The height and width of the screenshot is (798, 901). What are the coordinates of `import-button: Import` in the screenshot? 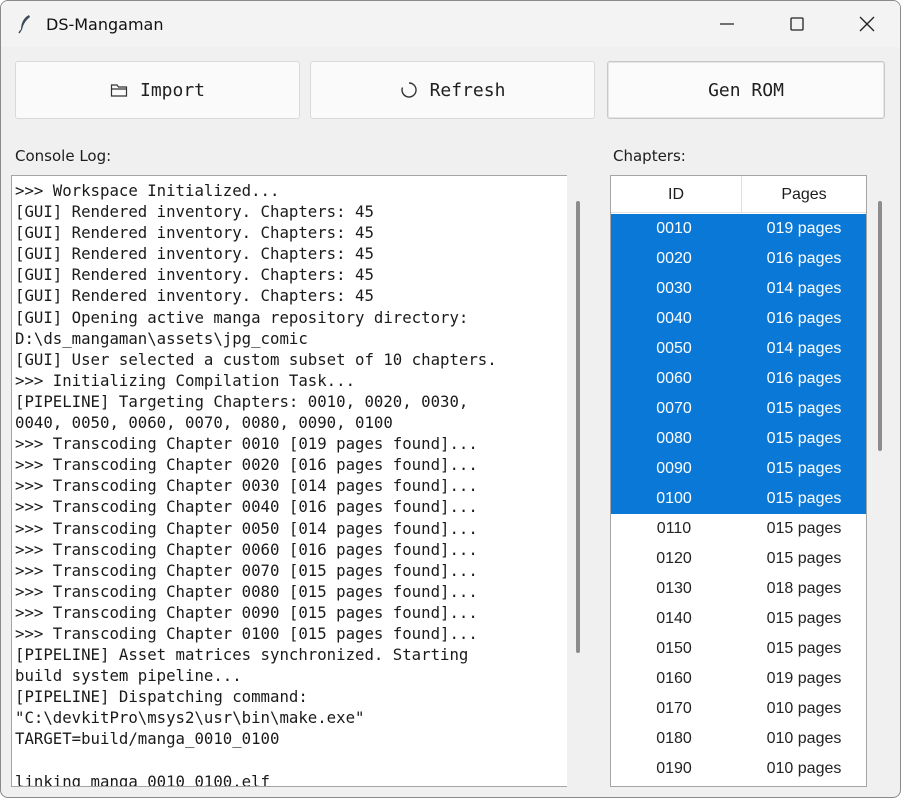 It's located at (157, 90).